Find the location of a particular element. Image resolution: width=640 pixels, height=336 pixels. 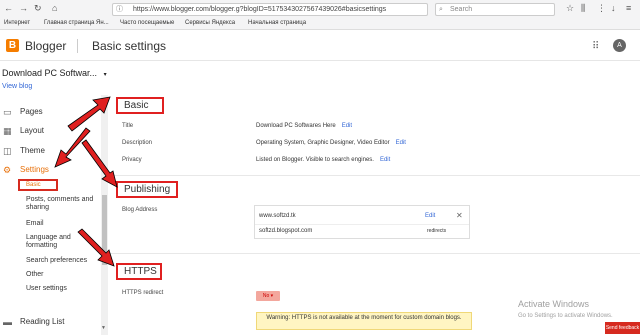

title-value: Download PC Softwares Here is located at coordinates (296, 126).